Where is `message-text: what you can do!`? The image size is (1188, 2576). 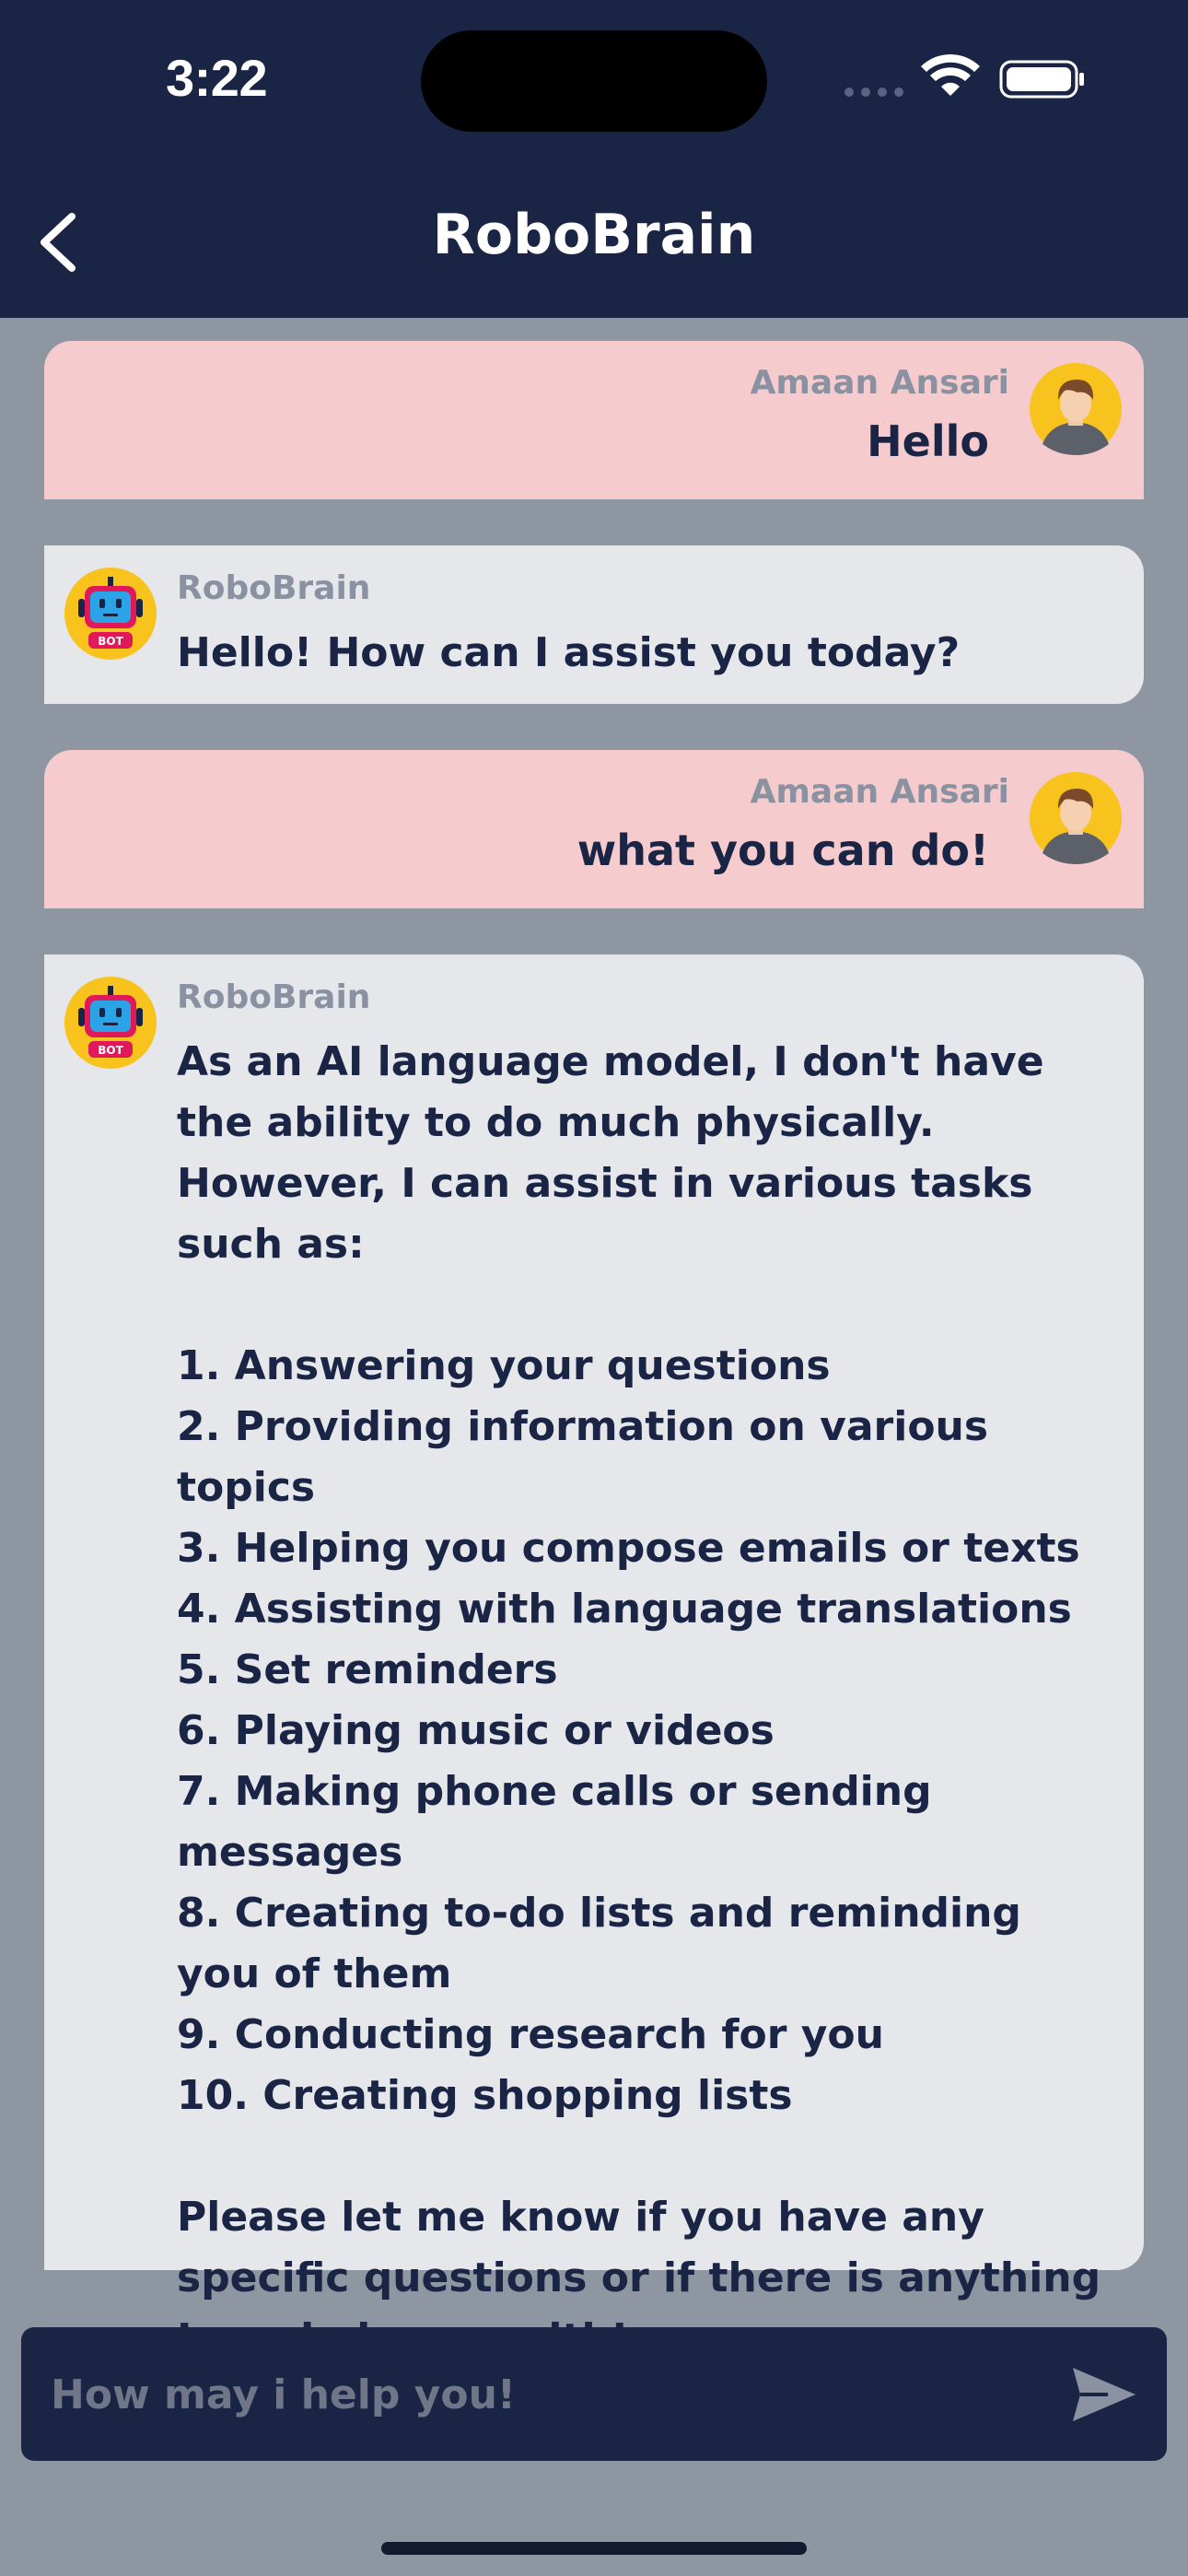 message-text: what you can do! is located at coordinates (783, 850).